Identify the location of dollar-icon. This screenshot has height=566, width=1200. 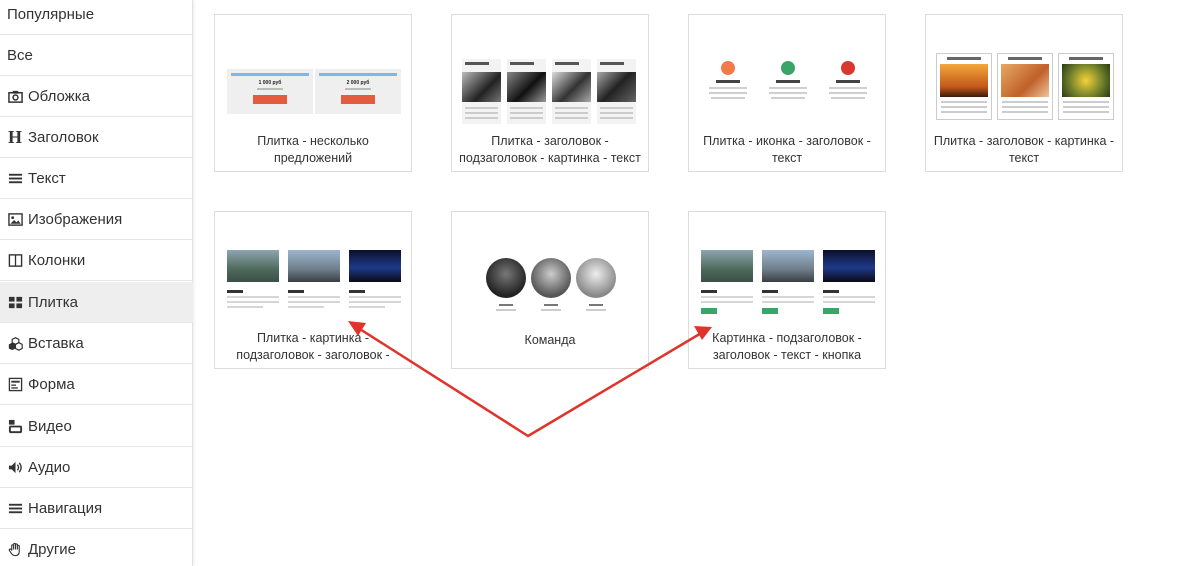
(788, 68).